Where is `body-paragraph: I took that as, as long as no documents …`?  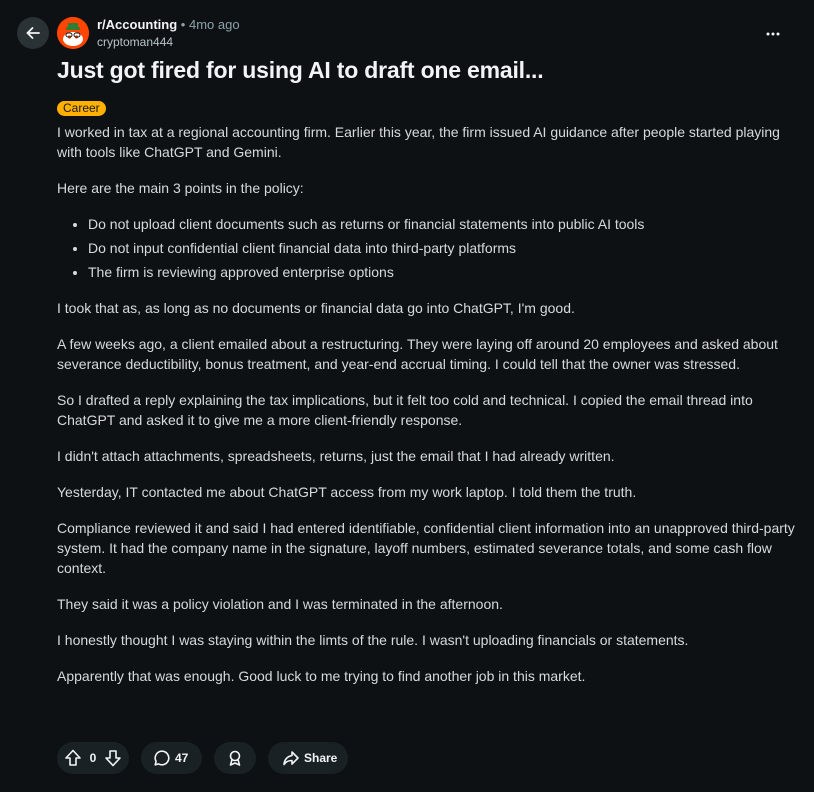 body-paragraph: I took that as, as long as no documents … is located at coordinates (316, 308).